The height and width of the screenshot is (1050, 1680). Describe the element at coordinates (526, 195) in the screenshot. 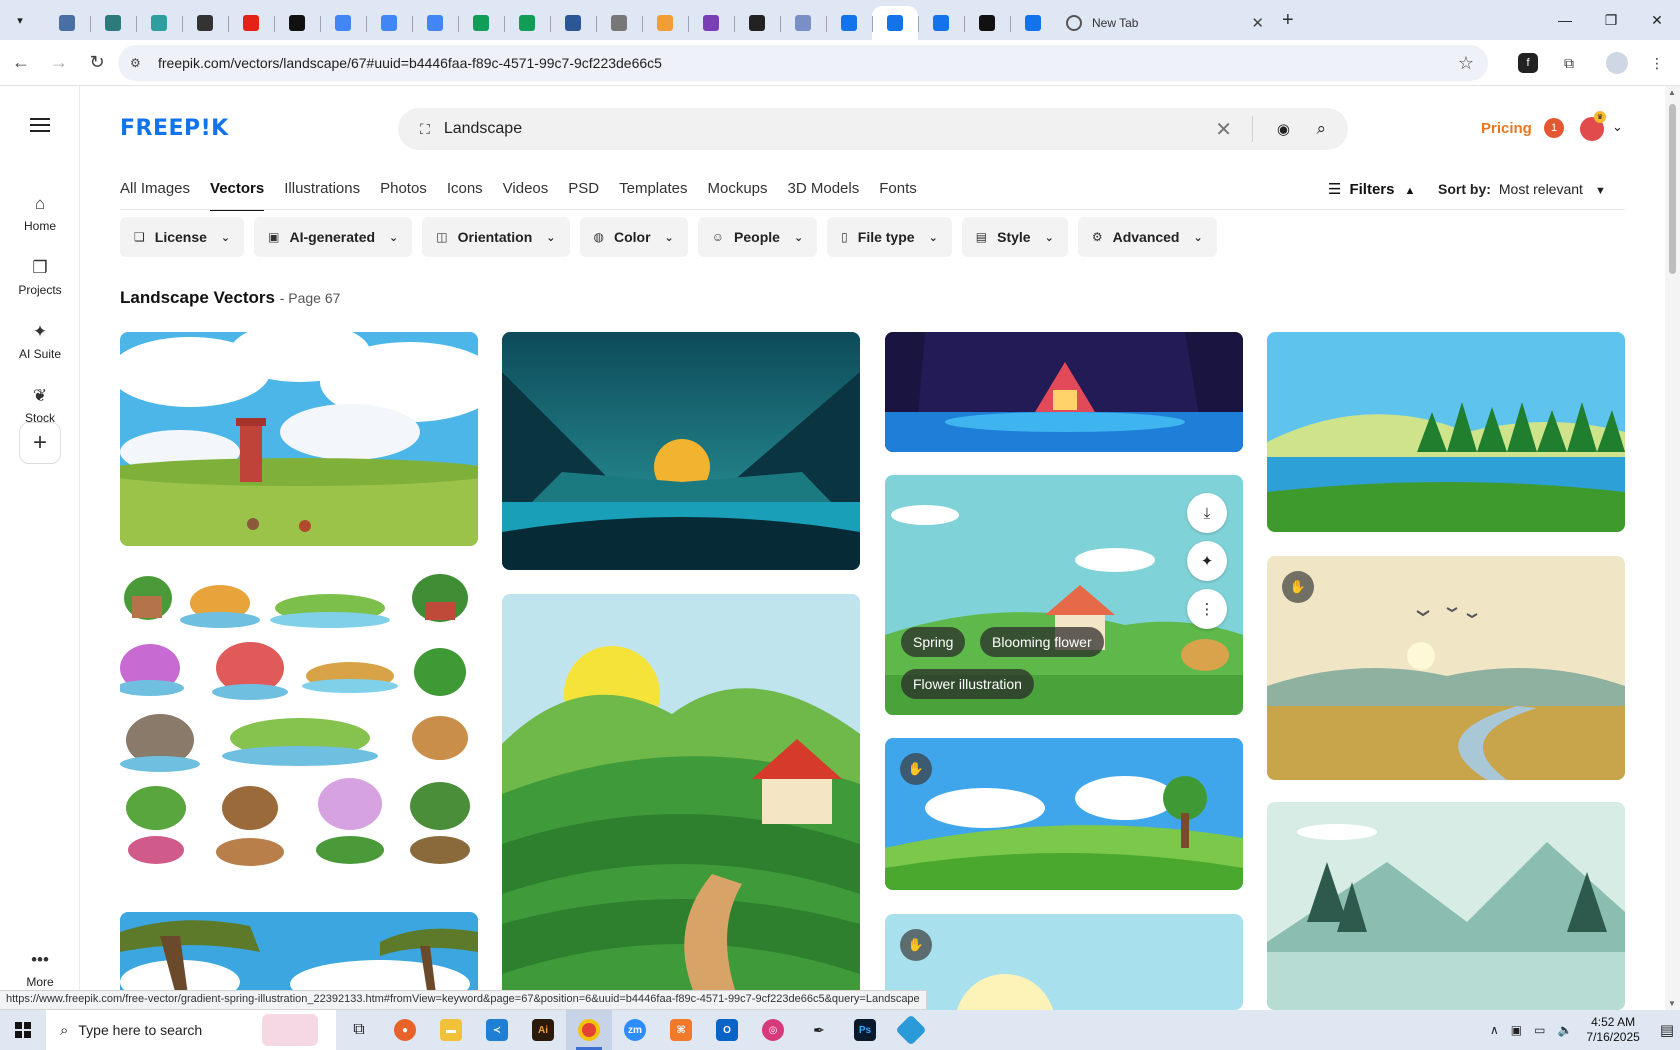

I see `tab-videos: Videos` at that location.